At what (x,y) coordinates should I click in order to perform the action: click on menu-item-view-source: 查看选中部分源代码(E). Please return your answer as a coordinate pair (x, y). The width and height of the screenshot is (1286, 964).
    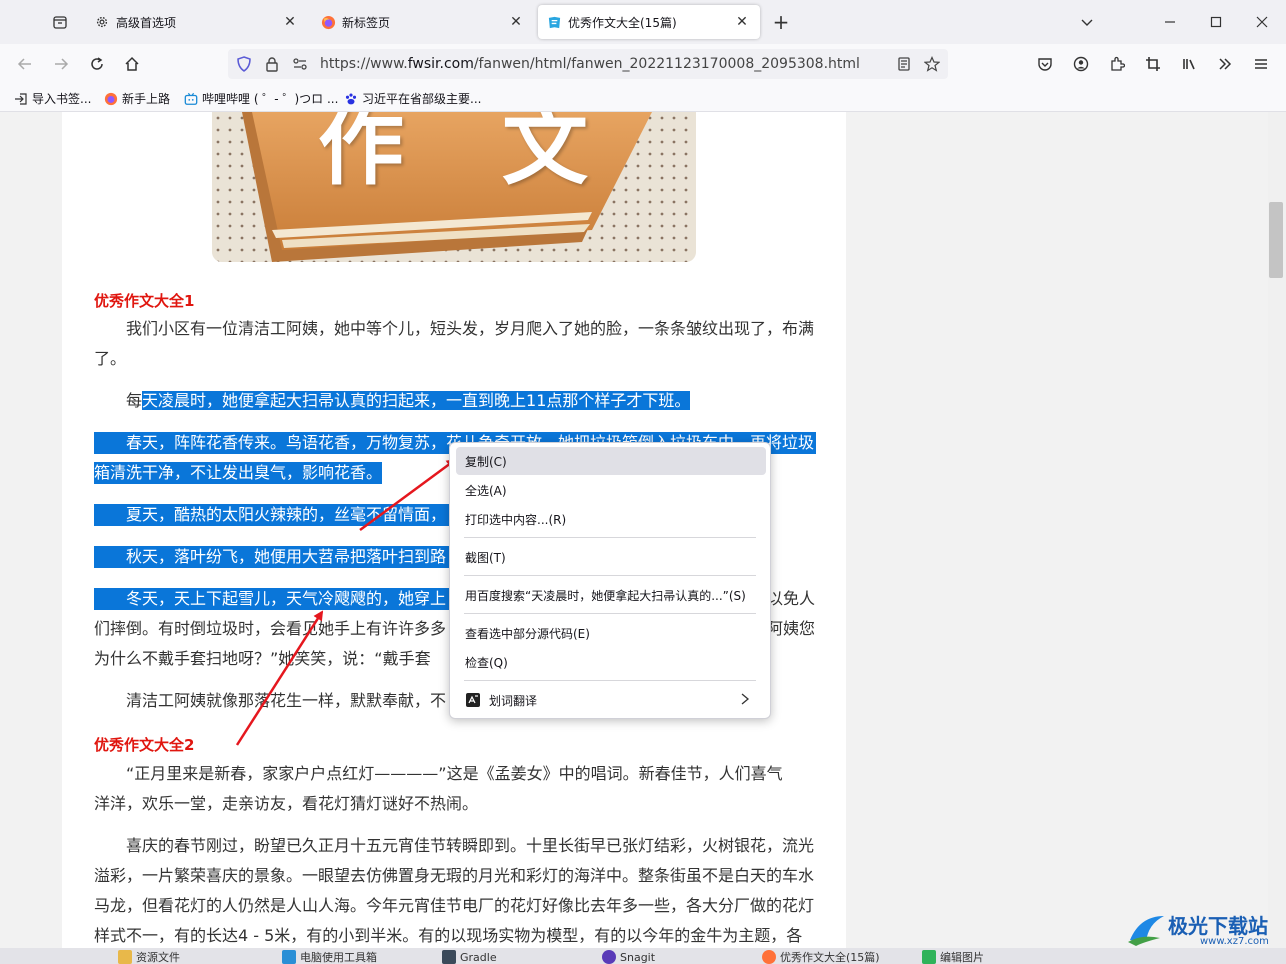
    Looking at the image, I should click on (611, 633).